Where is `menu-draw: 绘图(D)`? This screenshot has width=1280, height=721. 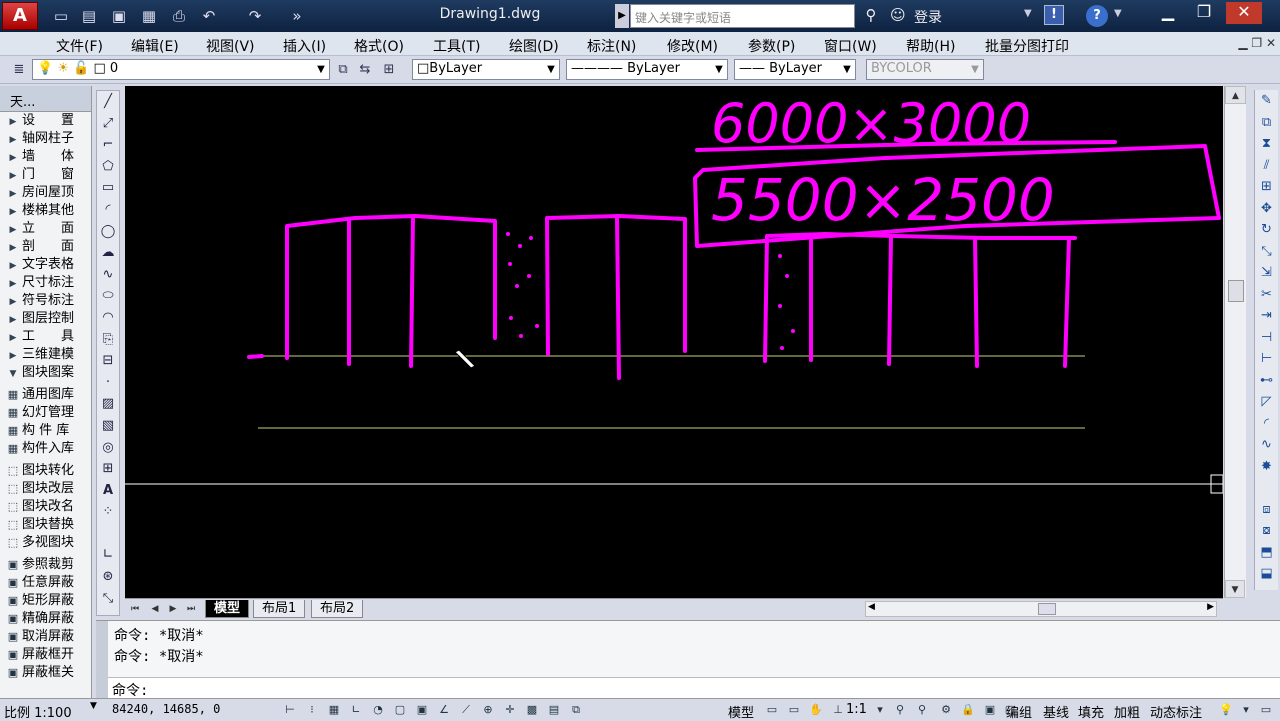
menu-draw: 绘图(D) is located at coordinates (534, 46).